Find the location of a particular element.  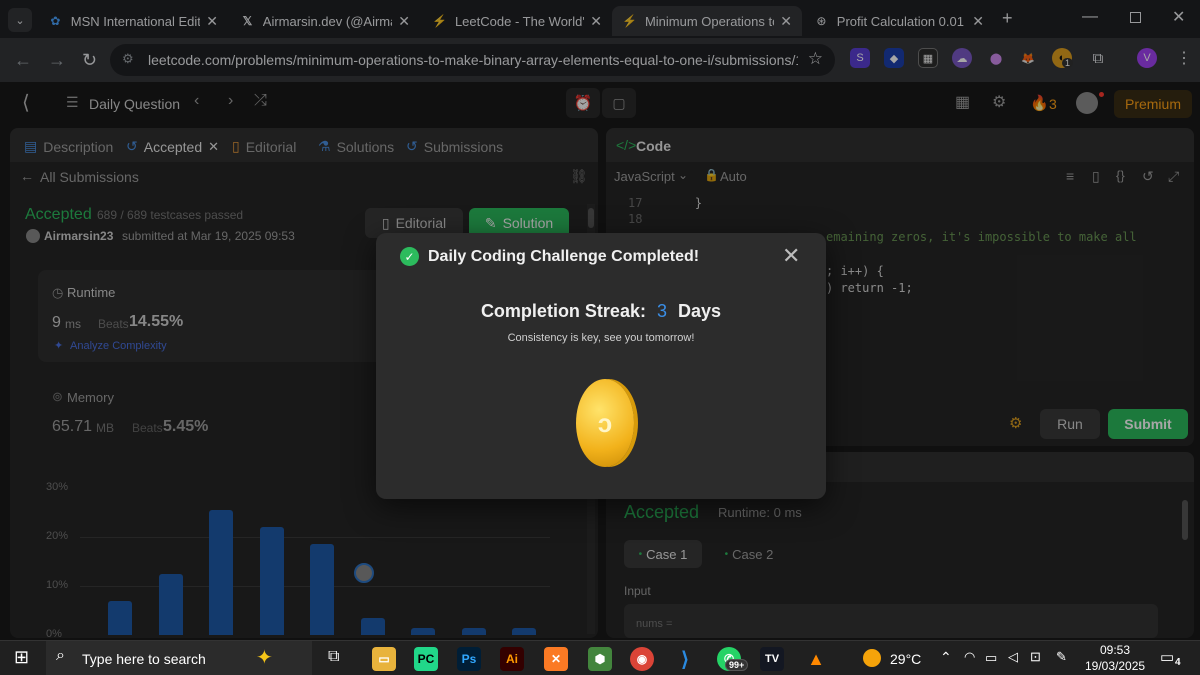

file-explorer-icon: ▭ is located at coordinates (384, 659).